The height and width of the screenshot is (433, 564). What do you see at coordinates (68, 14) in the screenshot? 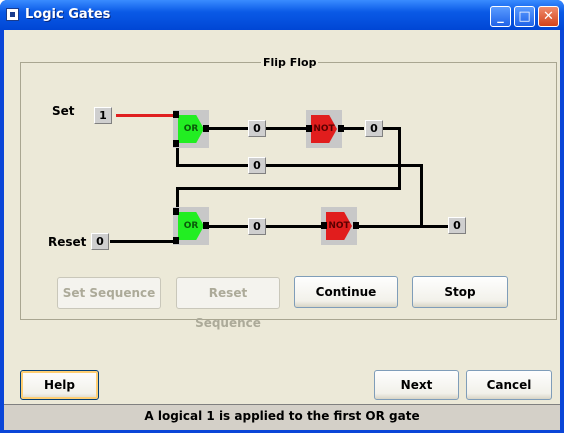
I see `window-title: Logic Gates` at bounding box center [68, 14].